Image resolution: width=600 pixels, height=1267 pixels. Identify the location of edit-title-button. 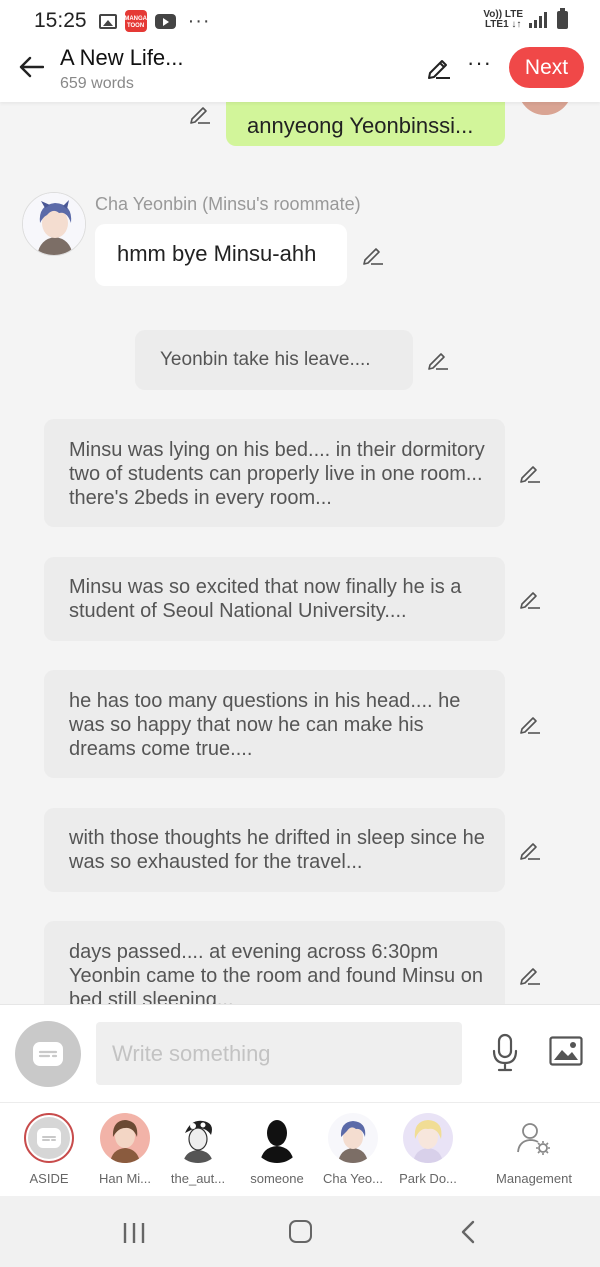
(439, 69).